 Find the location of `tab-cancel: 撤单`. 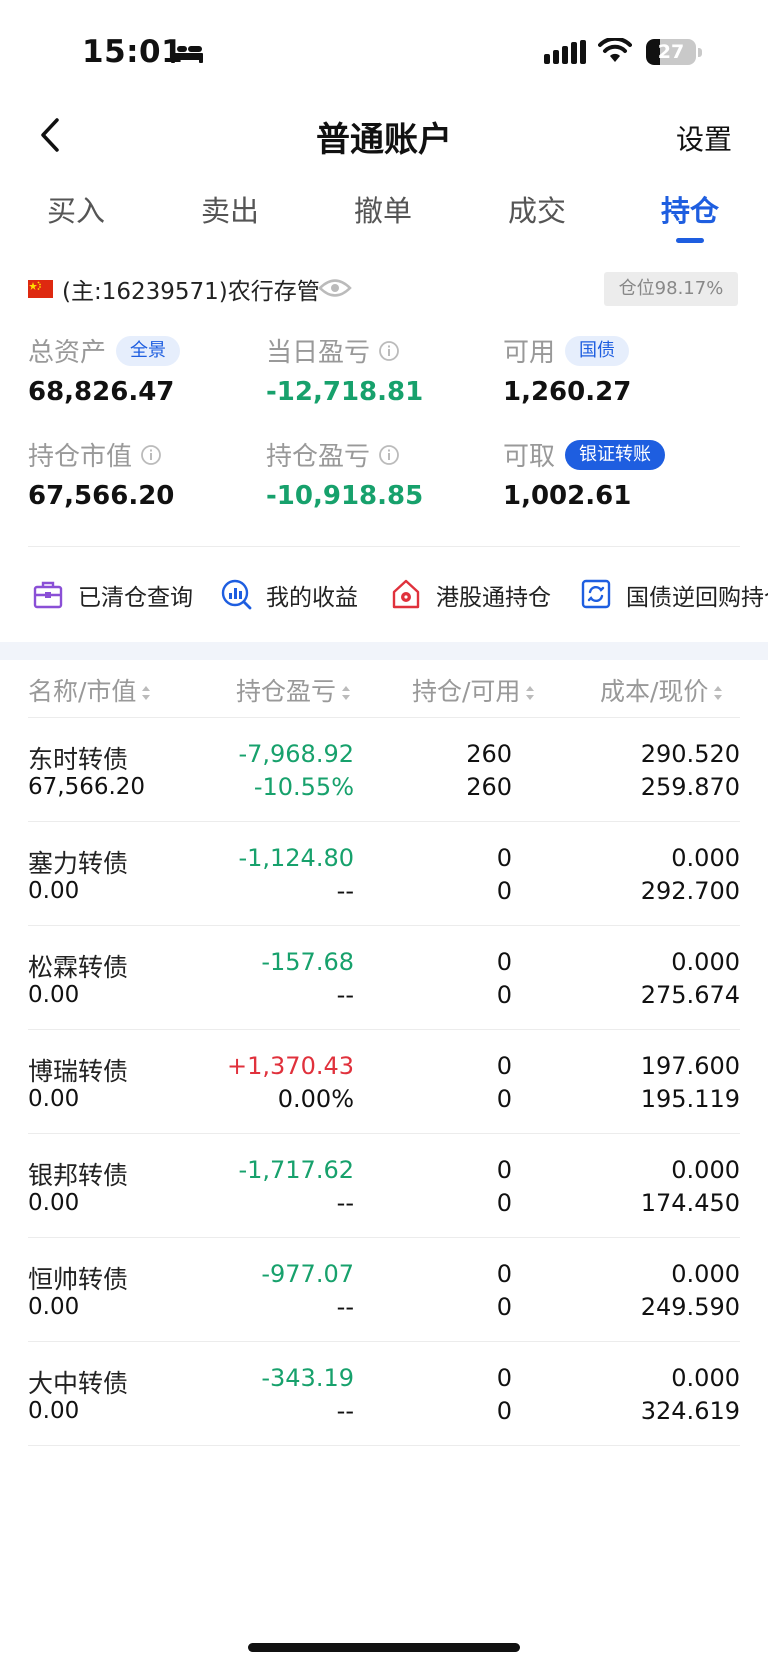

tab-cancel: 撤单 is located at coordinates (383, 209).